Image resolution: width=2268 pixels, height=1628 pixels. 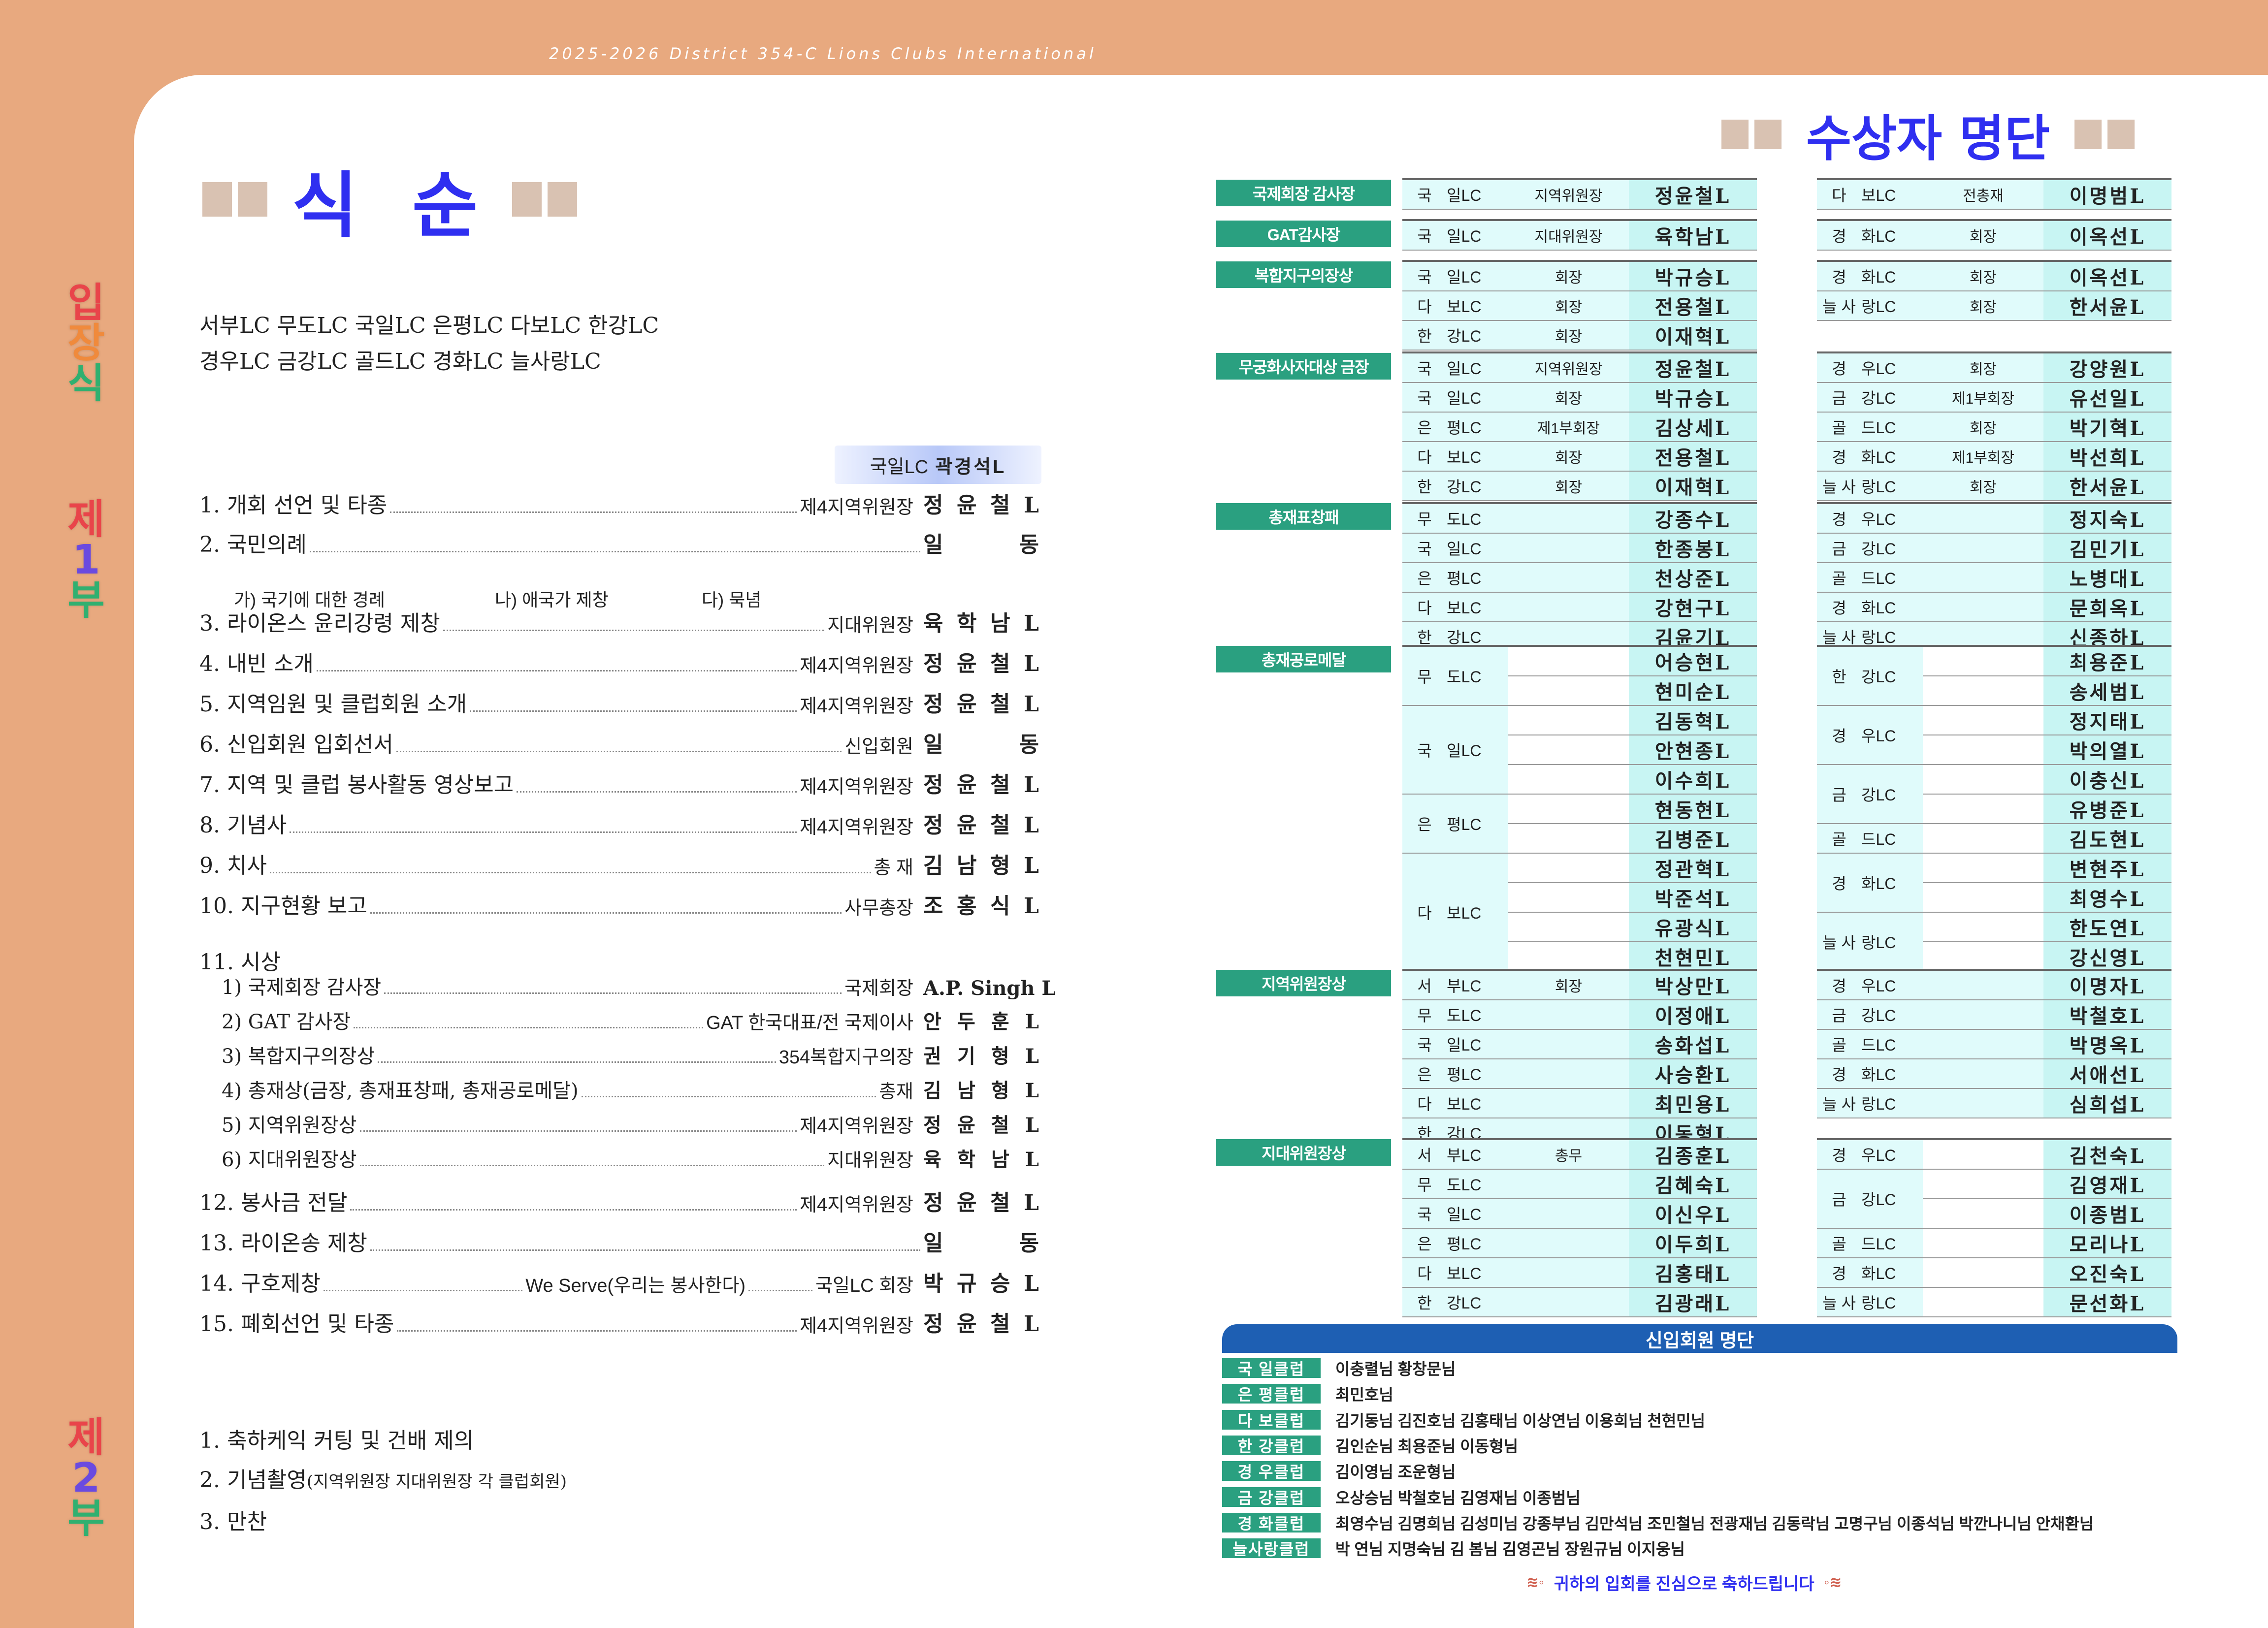 What do you see at coordinates (1579, 486) in the screenshot?
I see `table-row: 한 강LC 회장 이재혁L` at bounding box center [1579, 486].